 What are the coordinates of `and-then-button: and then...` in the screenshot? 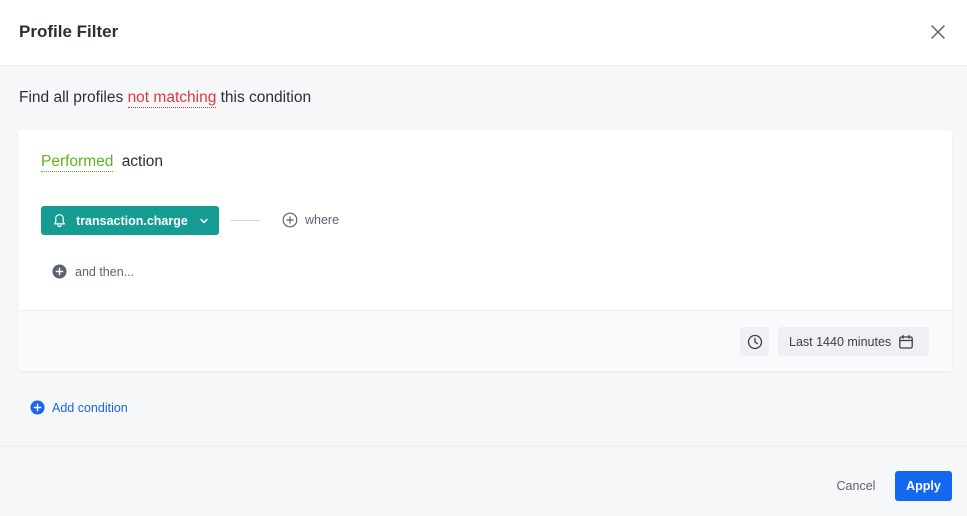 It's located at (93, 271).